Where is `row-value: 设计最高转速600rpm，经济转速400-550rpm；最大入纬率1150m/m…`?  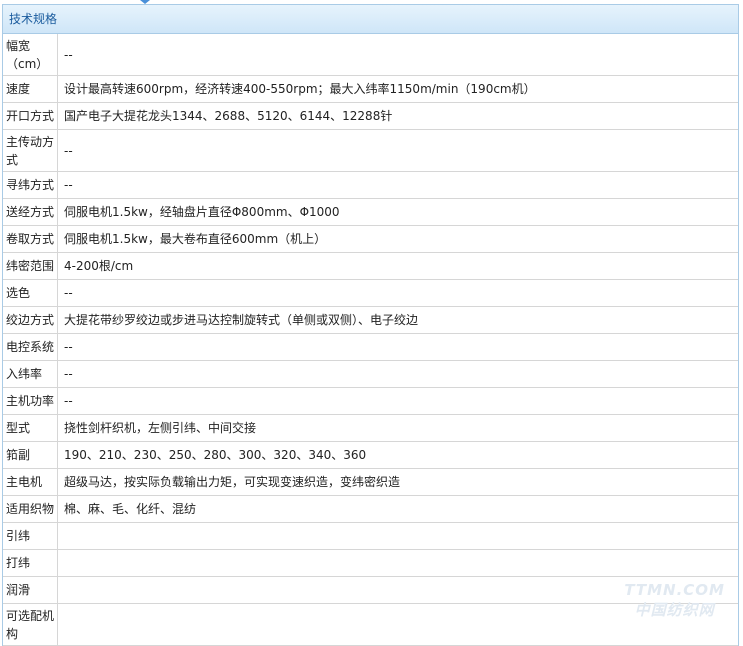 row-value: 设计最高转速600rpm，经济转速400-550rpm；最大入纬率1150m/m… is located at coordinates (397, 89).